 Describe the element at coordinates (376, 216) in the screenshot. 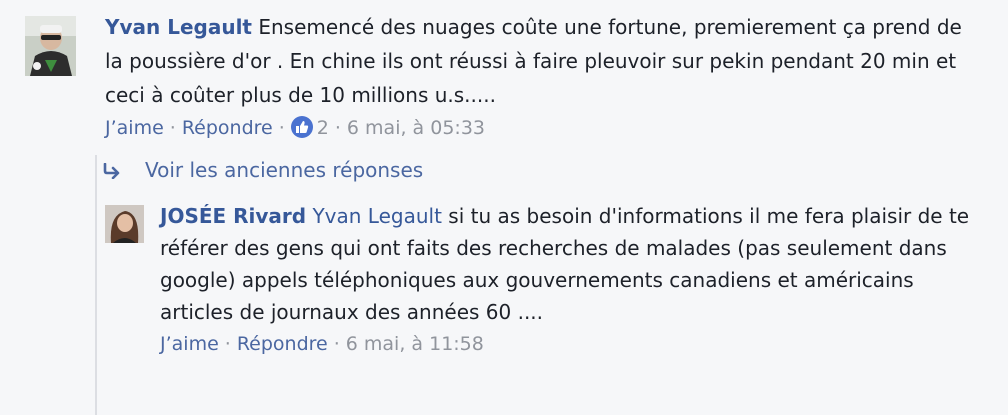

I see `mention-link: Yvan Legault` at that location.